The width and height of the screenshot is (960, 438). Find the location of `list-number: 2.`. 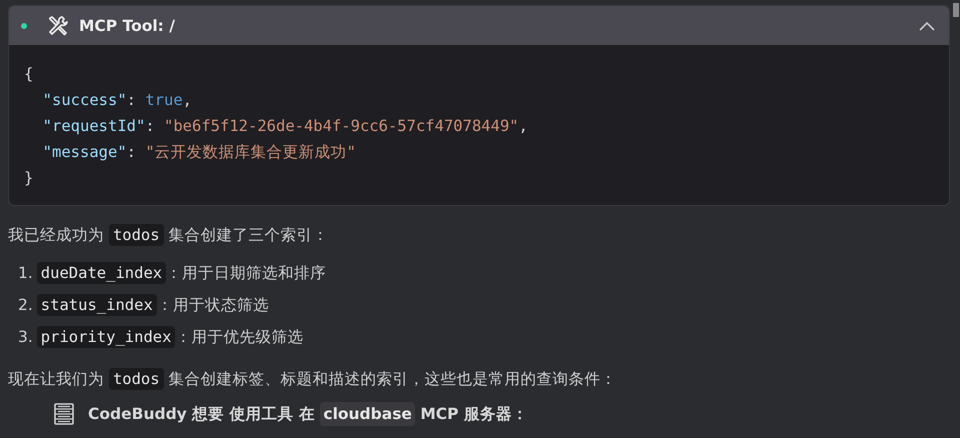

list-number: 2. is located at coordinates (25, 305).